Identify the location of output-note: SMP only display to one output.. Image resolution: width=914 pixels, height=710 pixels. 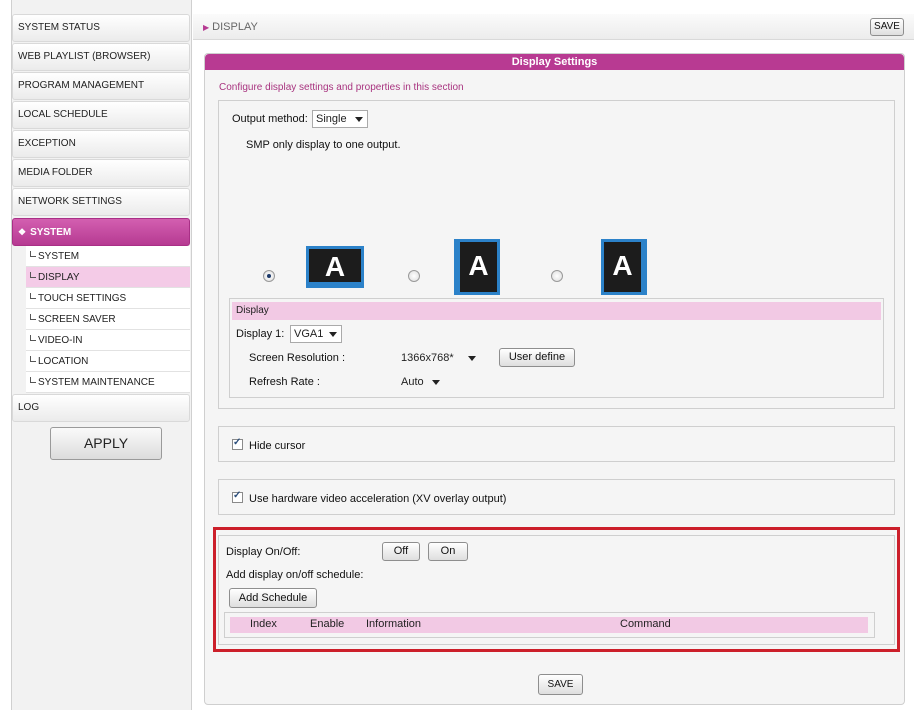
(323, 145).